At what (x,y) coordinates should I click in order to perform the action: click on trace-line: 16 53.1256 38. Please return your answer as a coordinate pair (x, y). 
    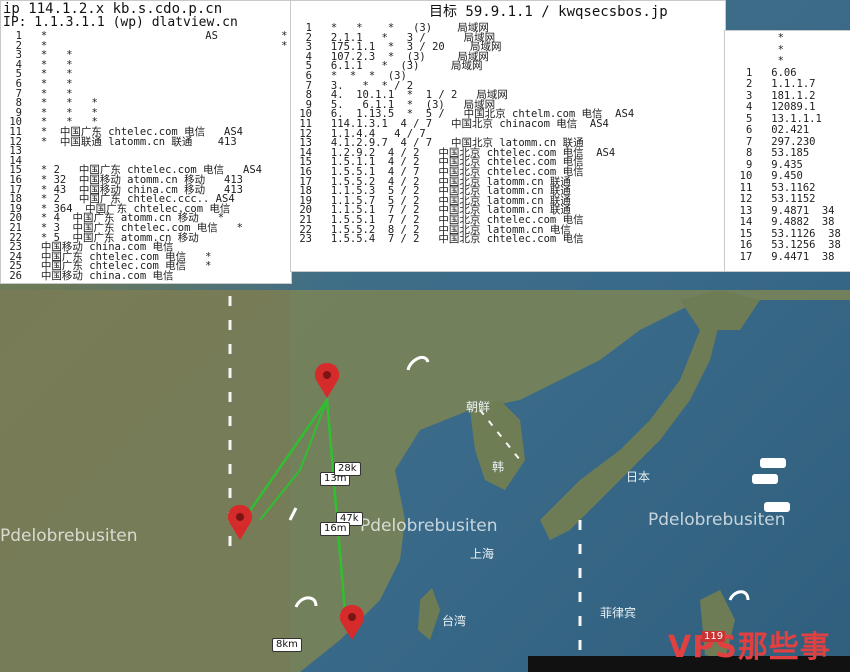
    Looking at the image, I should click on (784, 245).